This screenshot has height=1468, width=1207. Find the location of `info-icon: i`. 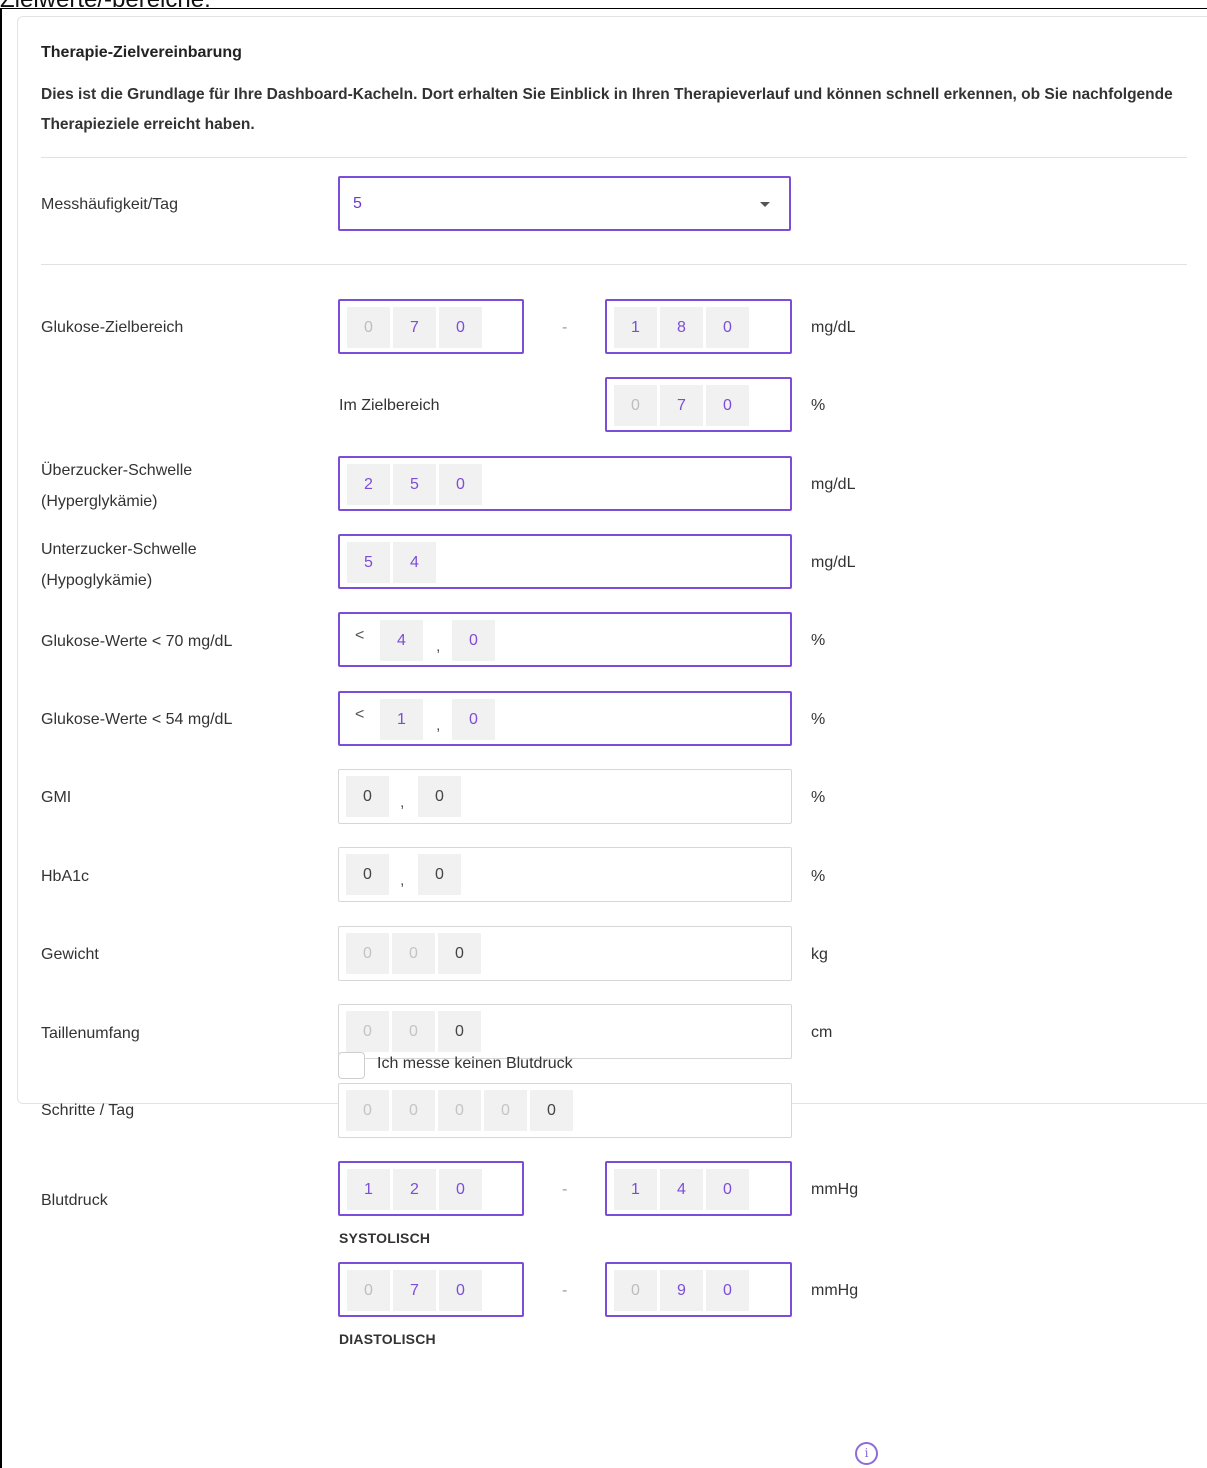

info-icon: i is located at coordinates (866, 1453).